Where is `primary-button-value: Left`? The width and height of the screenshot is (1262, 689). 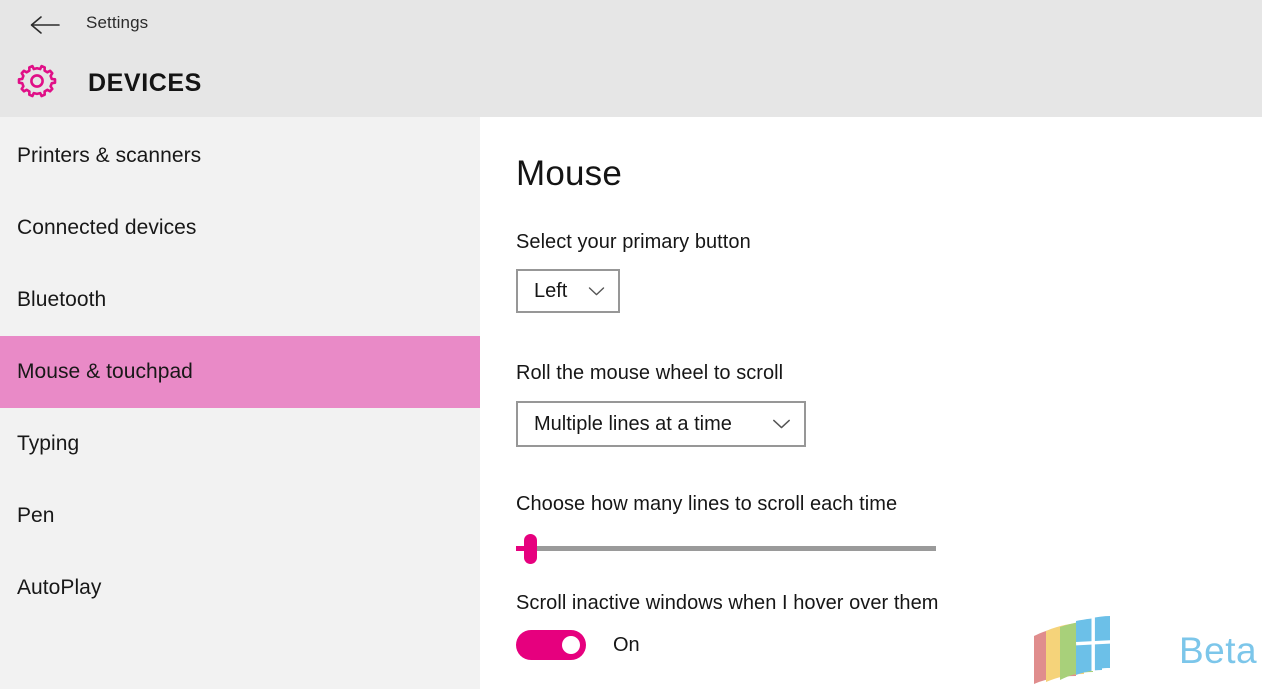 primary-button-value: Left is located at coordinates (551, 290).